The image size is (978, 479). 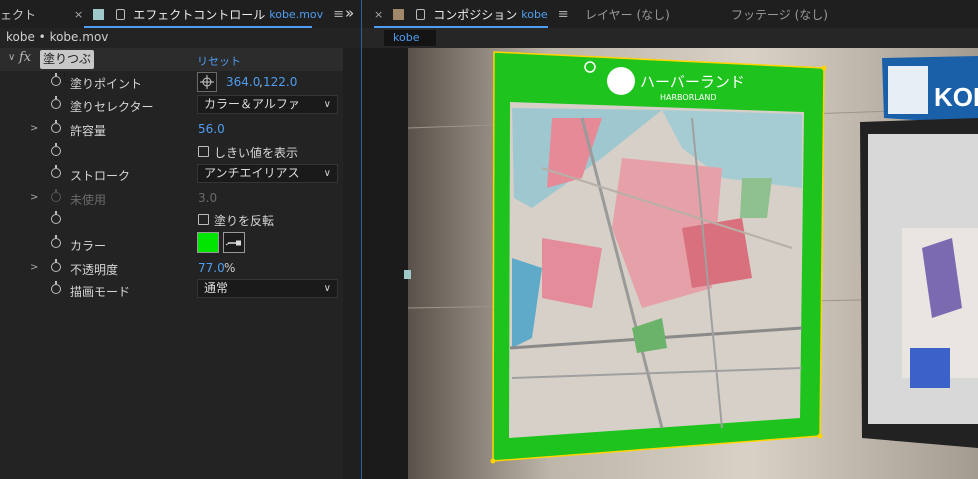 What do you see at coordinates (670, 38) in the screenshot?
I see `comp-navigator-bar: kobe` at bounding box center [670, 38].